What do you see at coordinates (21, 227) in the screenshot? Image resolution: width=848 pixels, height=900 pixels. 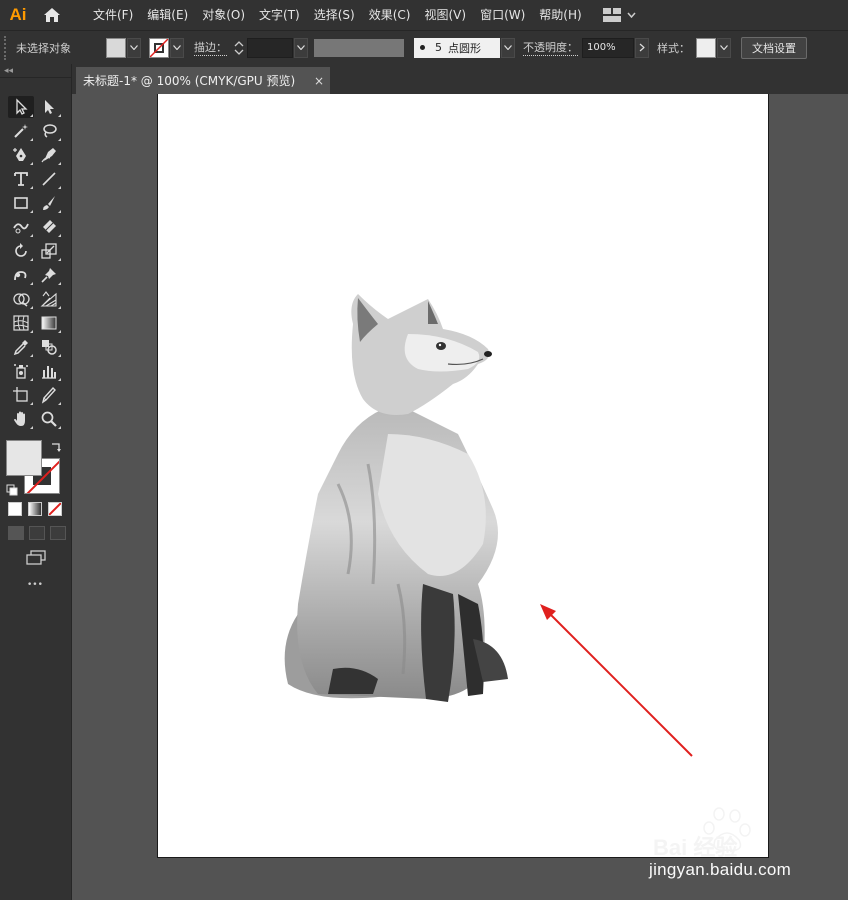 I see `shaper-tool-icon` at bounding box center [21, 227].